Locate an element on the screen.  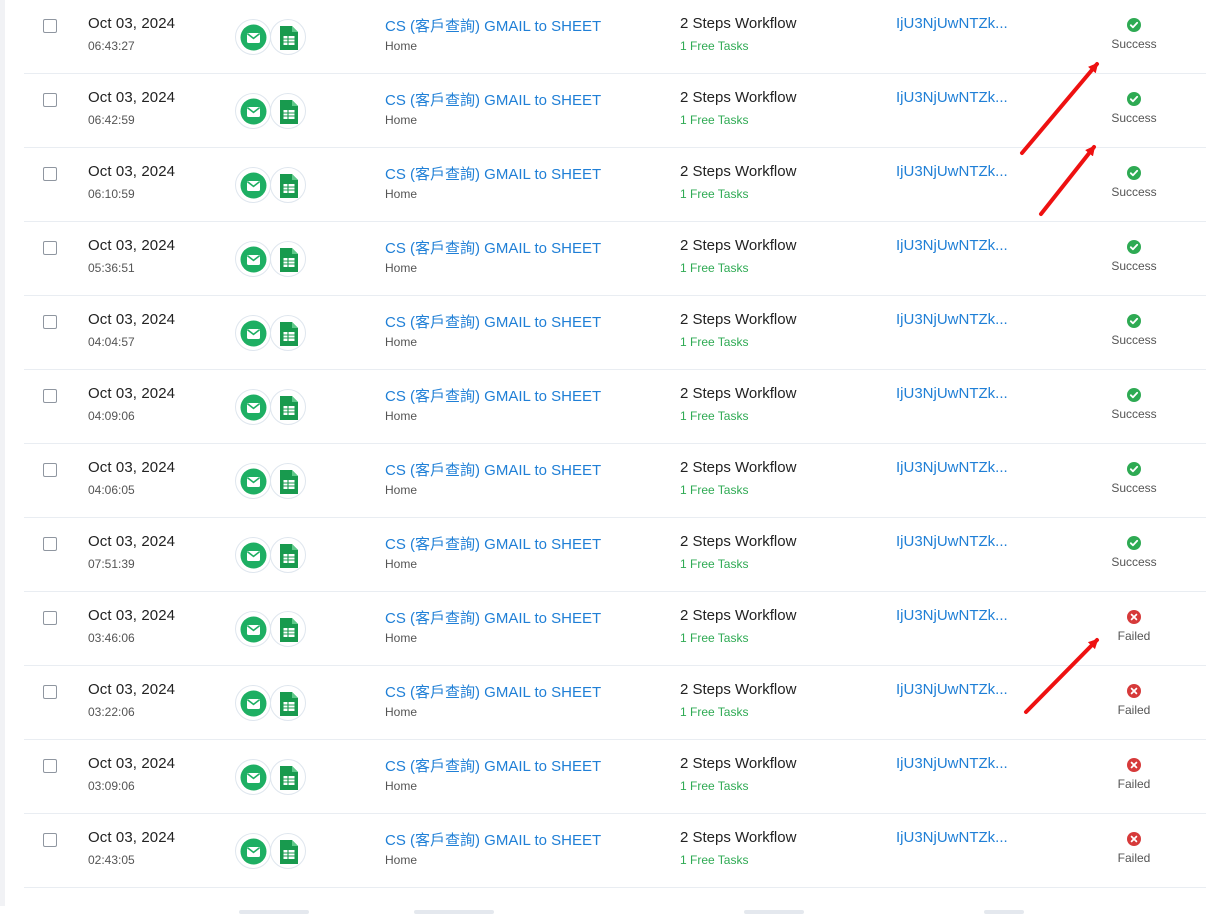
history-row: Oct 03, 2024 06:43:27 CS (客戶查詢) GMAIL to is located at coordinates (615, 37).